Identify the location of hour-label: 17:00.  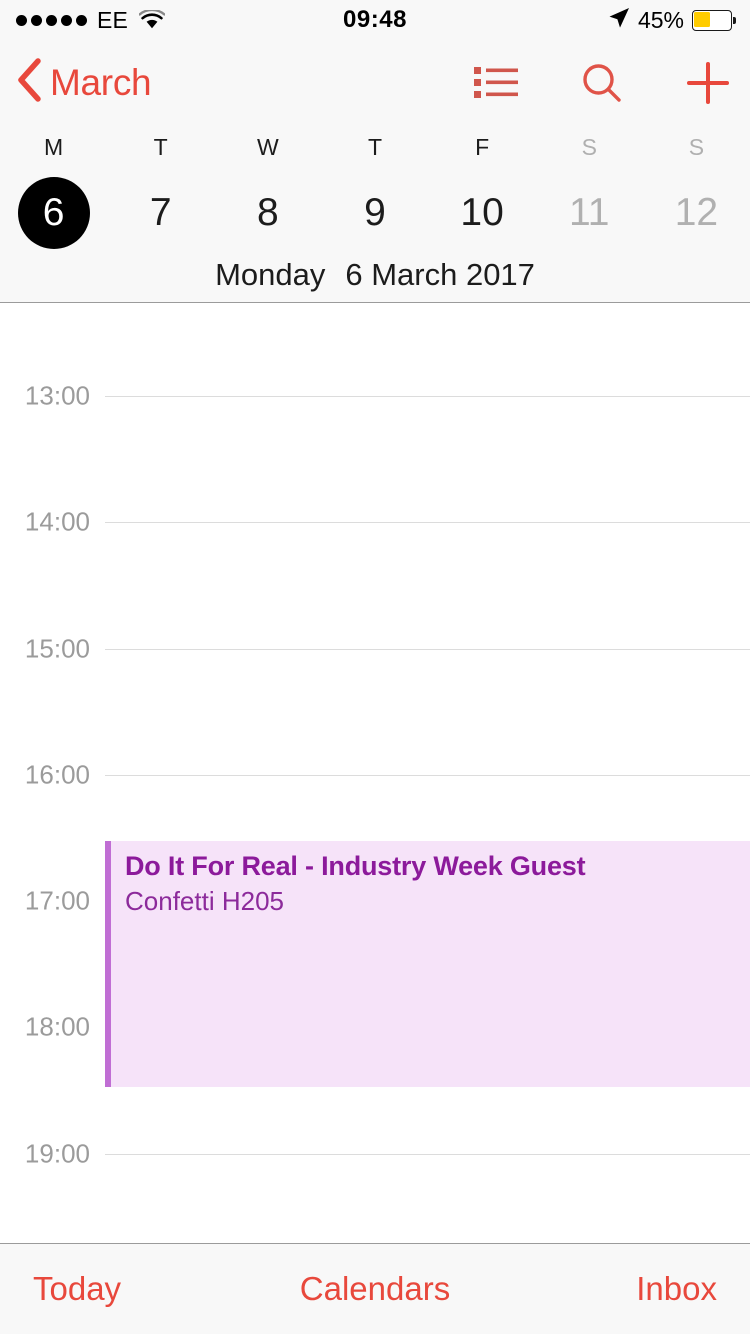
(57, 900).